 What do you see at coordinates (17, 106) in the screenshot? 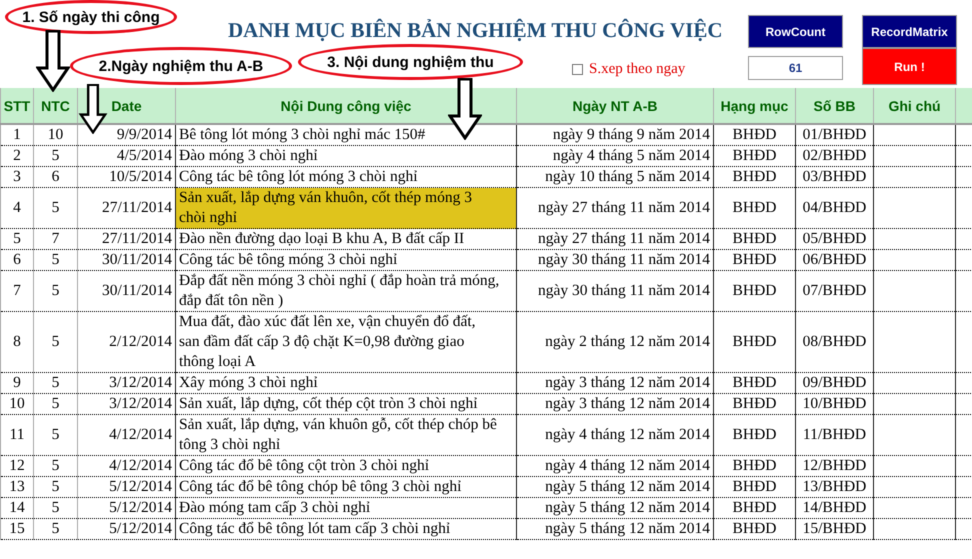
I see `column-header: STT` at bounding box center [17, 106].